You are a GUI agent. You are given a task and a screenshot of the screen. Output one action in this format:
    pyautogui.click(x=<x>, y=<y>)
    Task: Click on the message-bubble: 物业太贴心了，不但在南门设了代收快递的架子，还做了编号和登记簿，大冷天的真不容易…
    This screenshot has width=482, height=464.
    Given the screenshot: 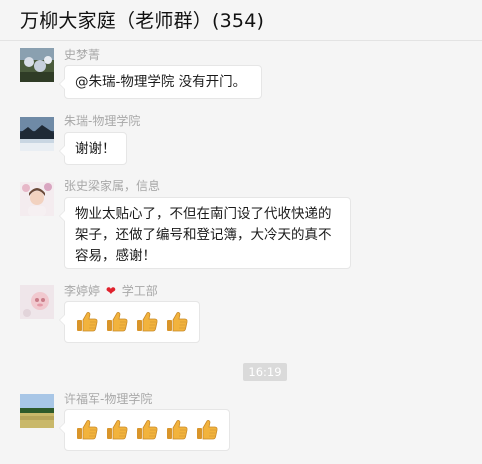 What is the action you would take?
    pyautogui.click(x=205, y=233)
    